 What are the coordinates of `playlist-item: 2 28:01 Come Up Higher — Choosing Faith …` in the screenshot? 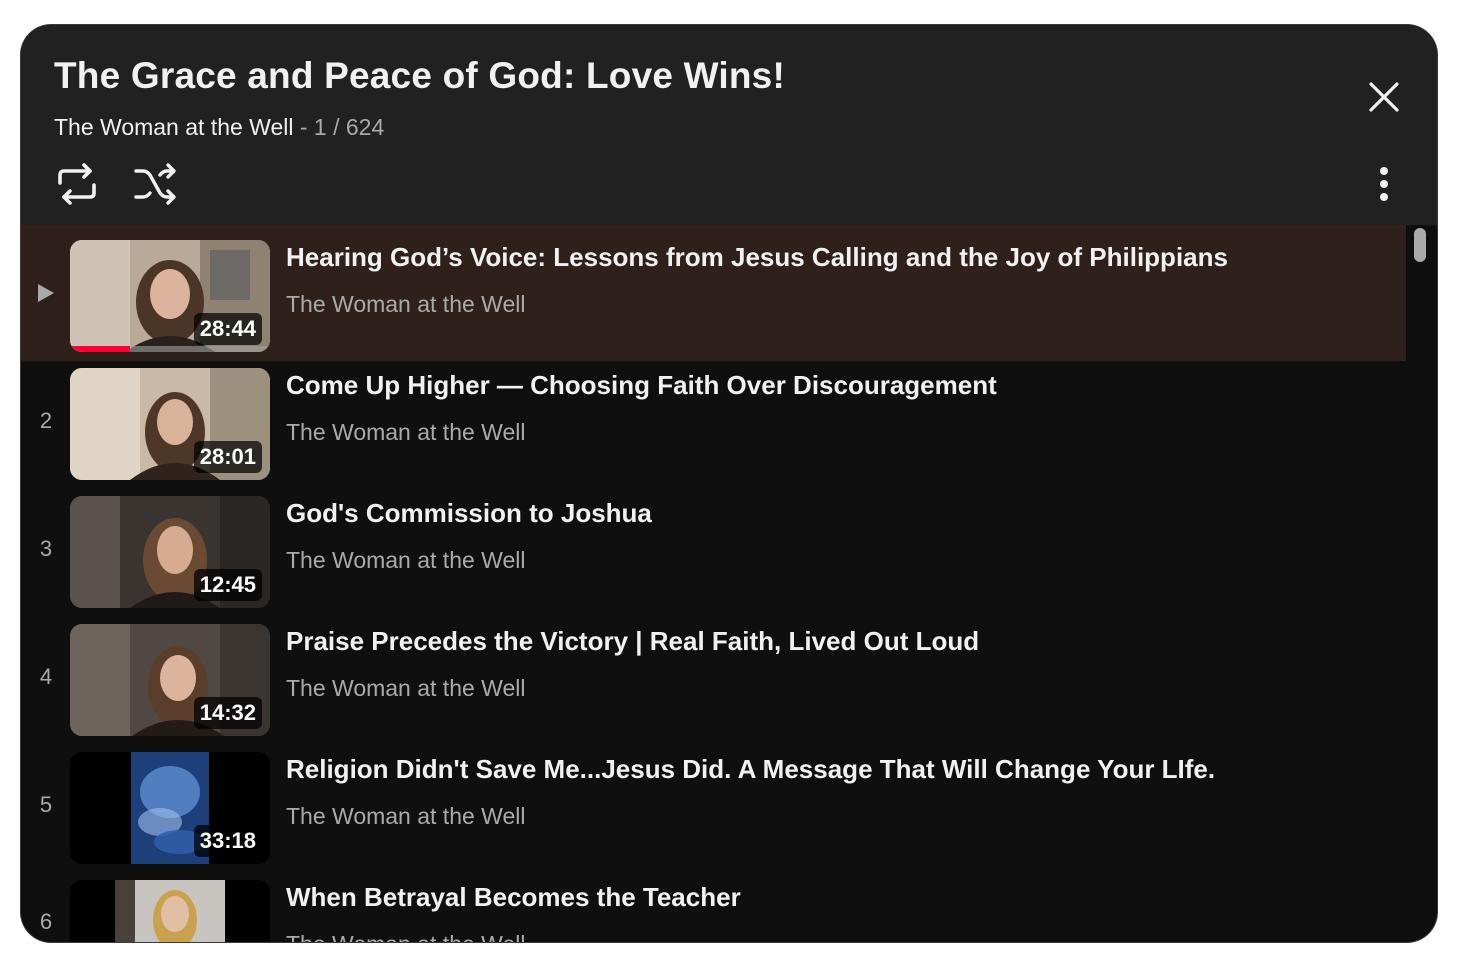 It's located at (713, 421).